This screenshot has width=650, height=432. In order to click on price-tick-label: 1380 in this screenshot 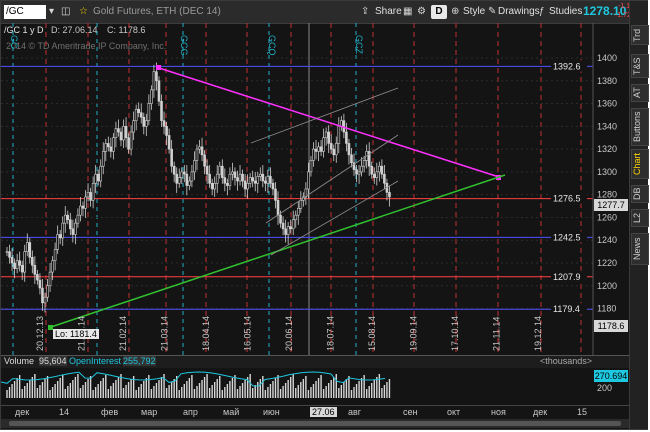, I will do `click(607, 81)`.